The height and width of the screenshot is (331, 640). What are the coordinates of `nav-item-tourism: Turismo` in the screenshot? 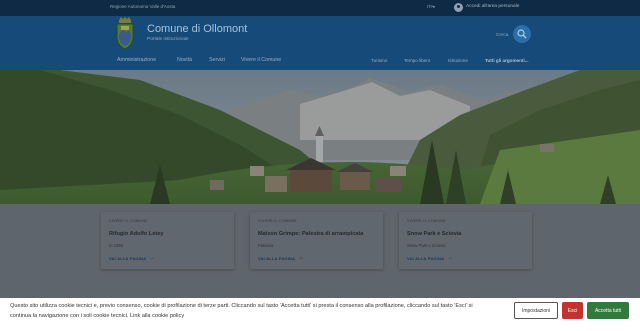 It's located at (379, 60).